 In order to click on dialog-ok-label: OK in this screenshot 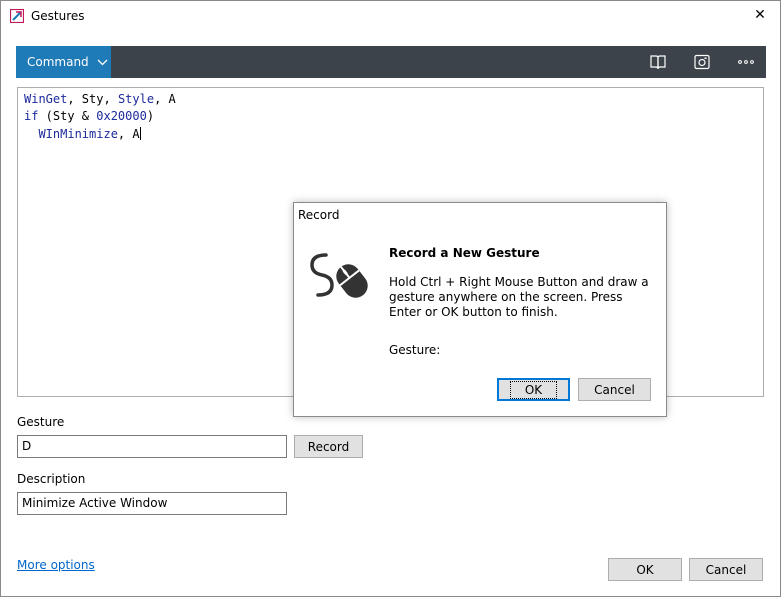, I will do `click(533, 389)`.